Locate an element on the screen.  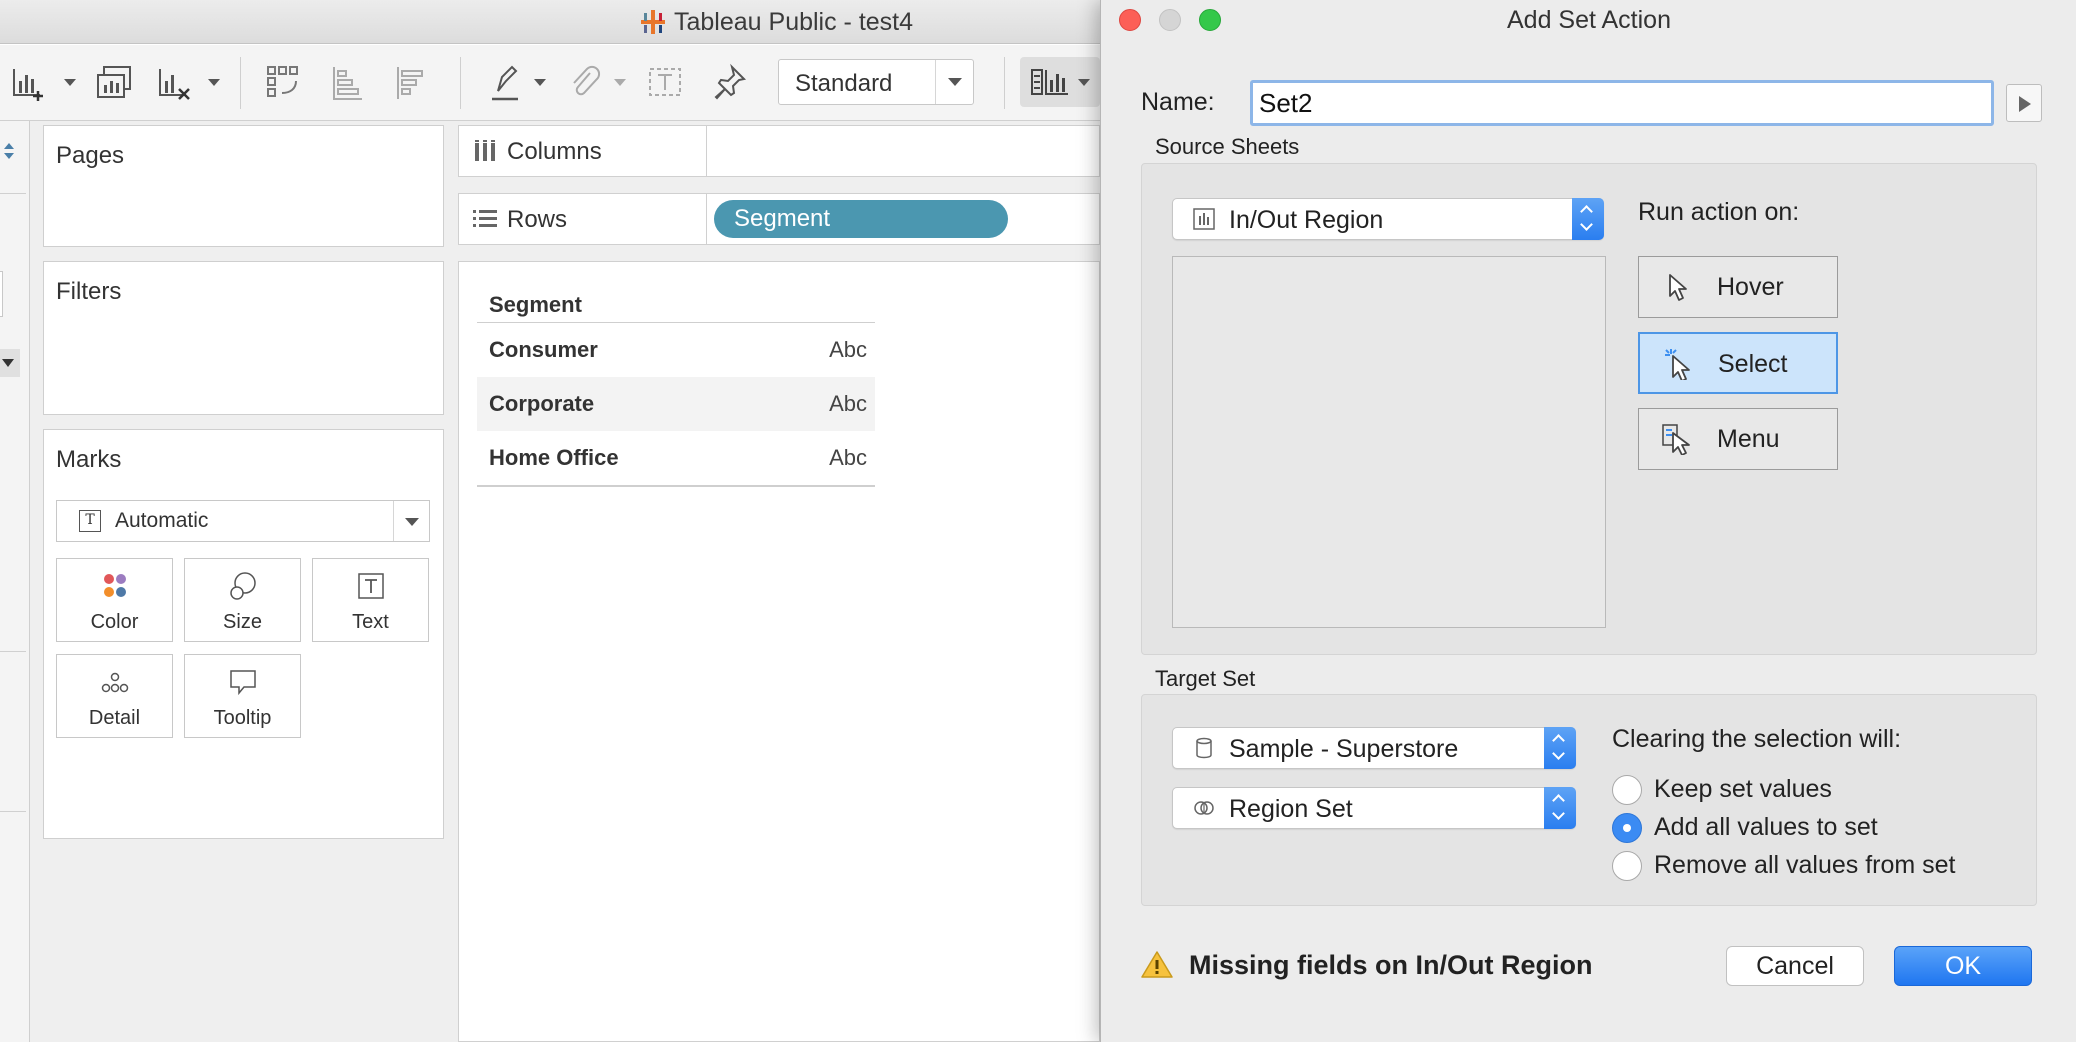
option-label: Keep set values is located at coordinates (1743, 789).